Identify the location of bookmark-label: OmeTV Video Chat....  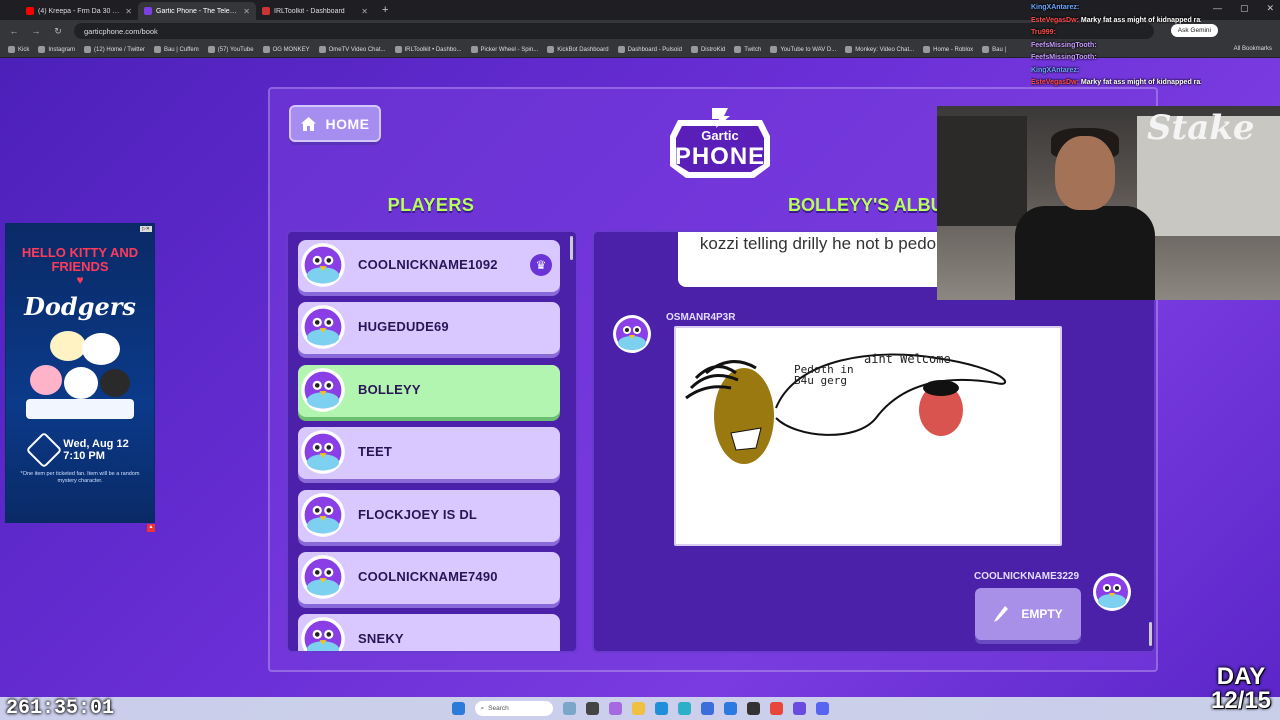
(357, 49).